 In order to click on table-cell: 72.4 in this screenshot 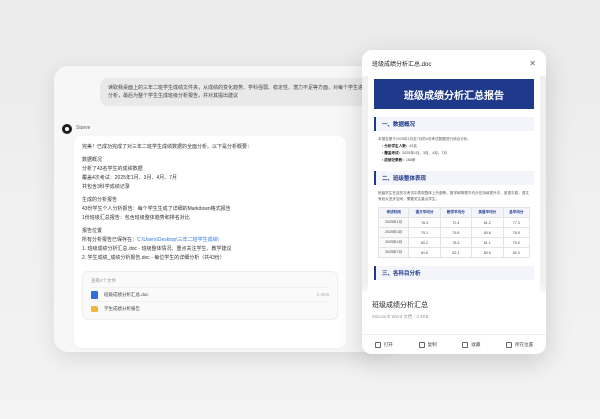, I will do `click(456, 222)`.